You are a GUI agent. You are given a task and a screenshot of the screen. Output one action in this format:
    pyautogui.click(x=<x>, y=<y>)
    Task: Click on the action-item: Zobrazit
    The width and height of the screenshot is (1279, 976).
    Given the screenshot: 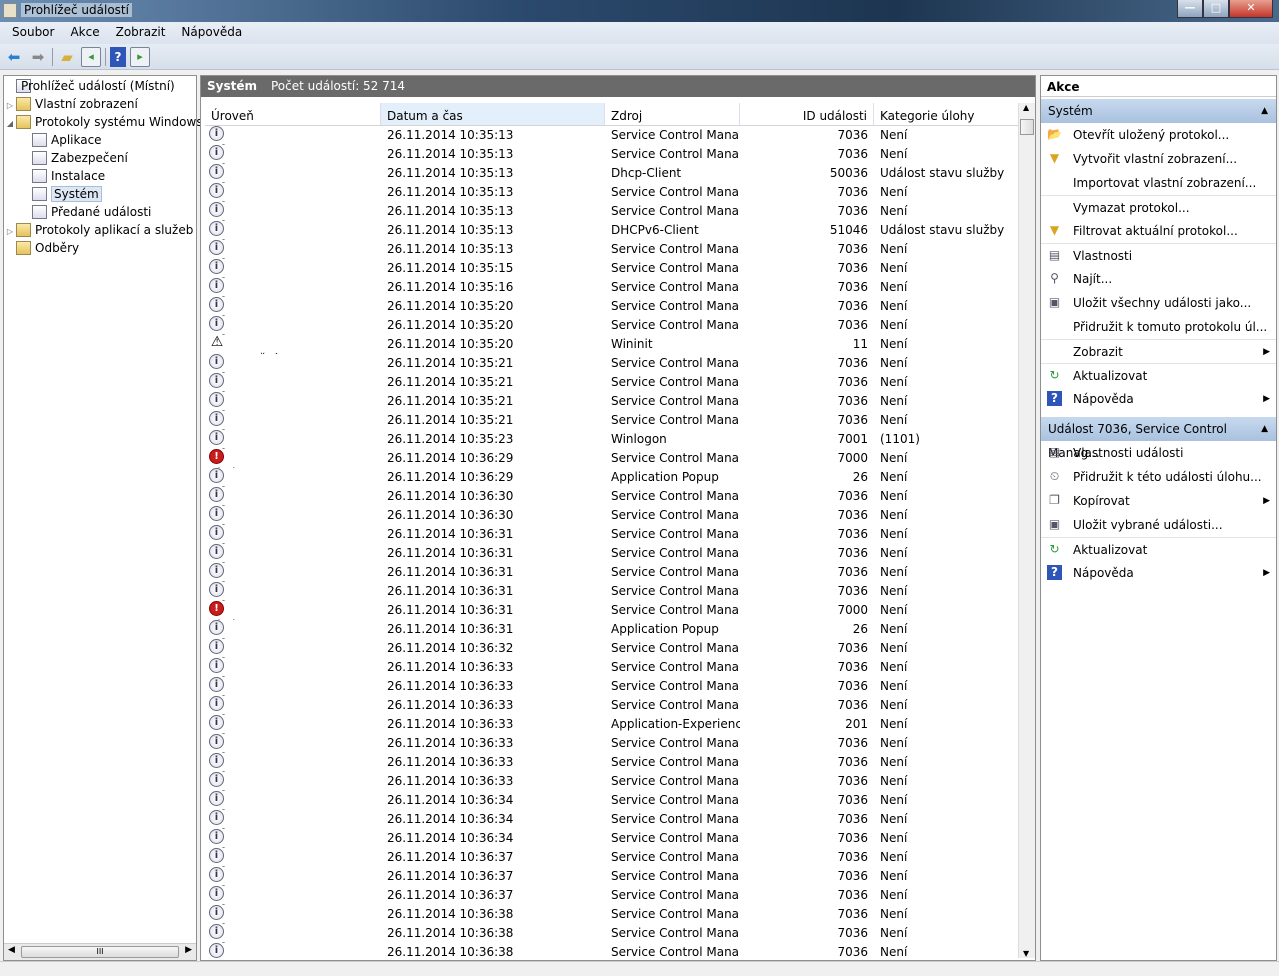 What is the action you would take?
    pyautogui.click(x=1158, y=351)
    